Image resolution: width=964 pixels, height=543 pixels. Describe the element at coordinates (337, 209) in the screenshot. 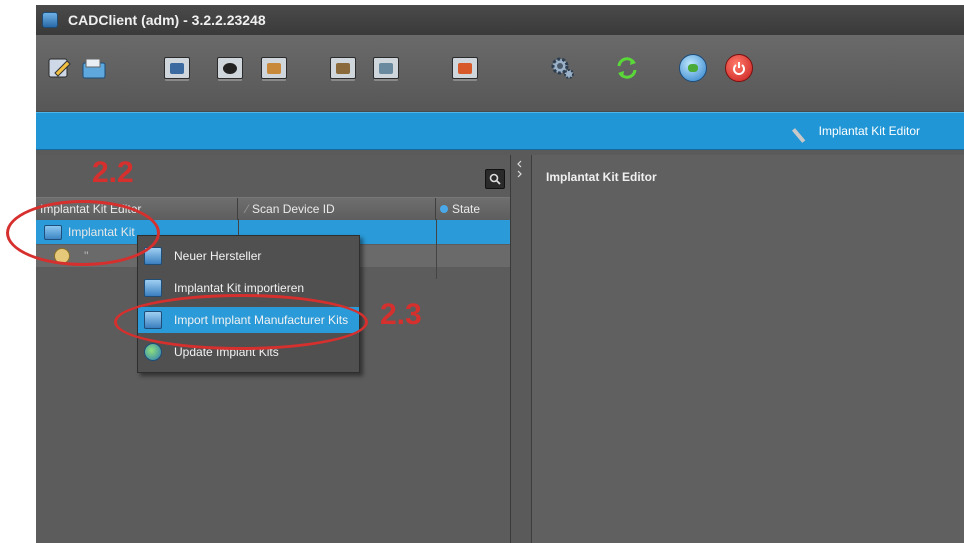

I see `column-header-scan-device: ⁄ Scan Device ID` at that location.